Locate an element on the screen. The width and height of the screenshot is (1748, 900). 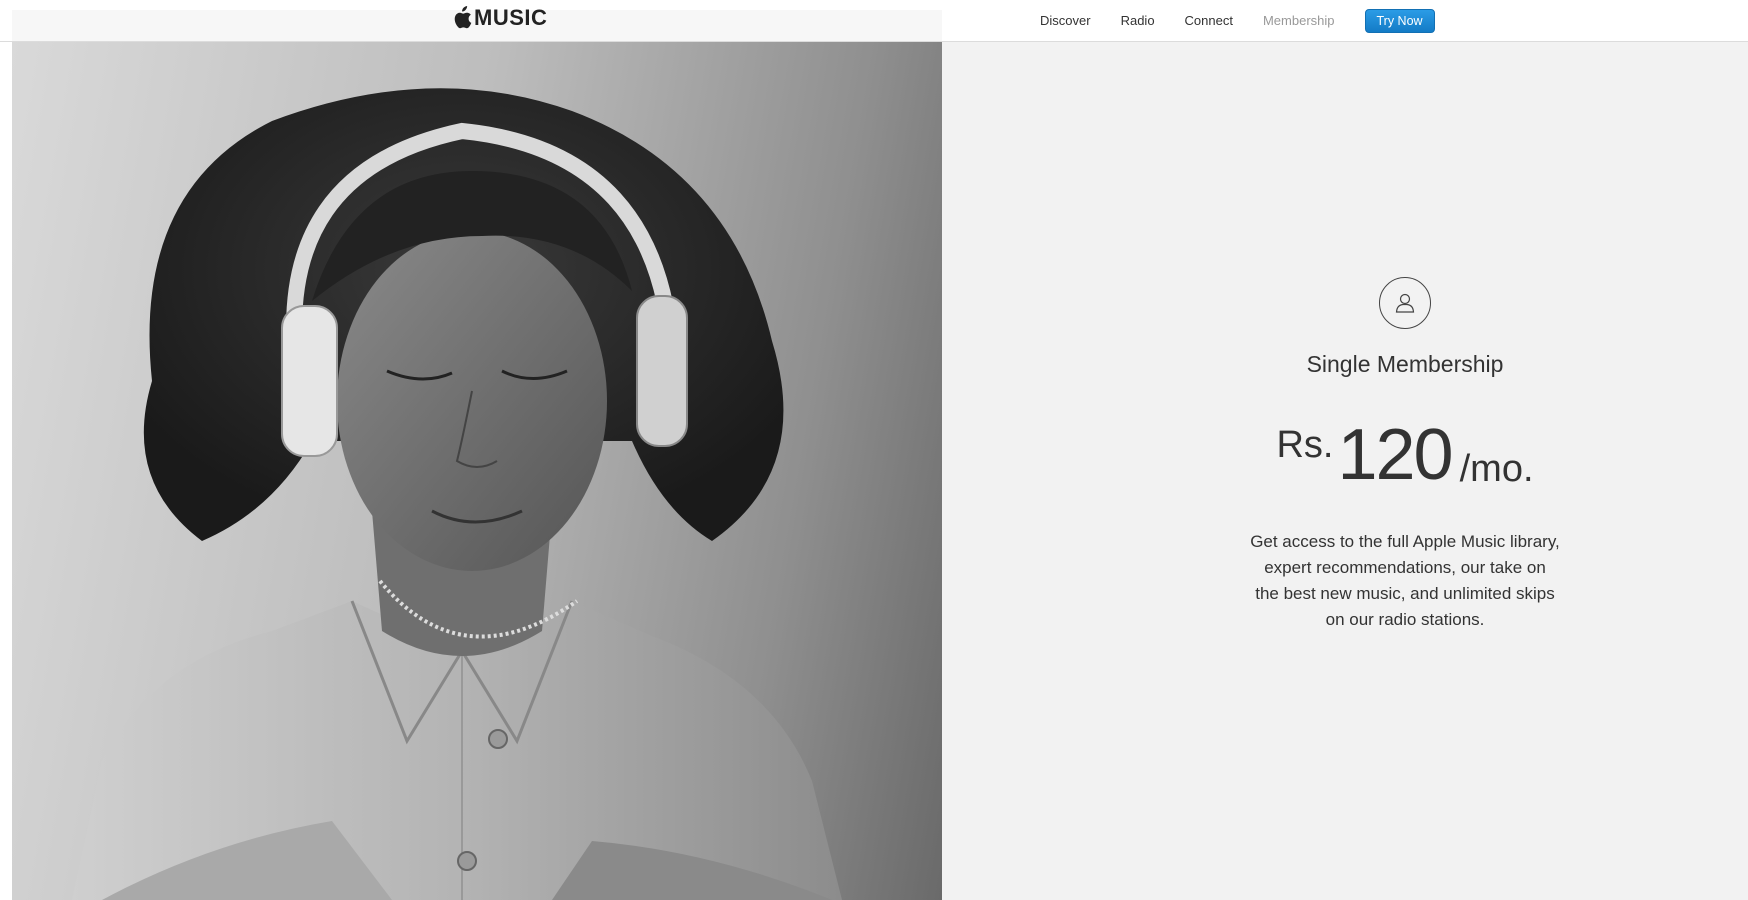
price-period: /mo. is located at coordinates (1496, 469).